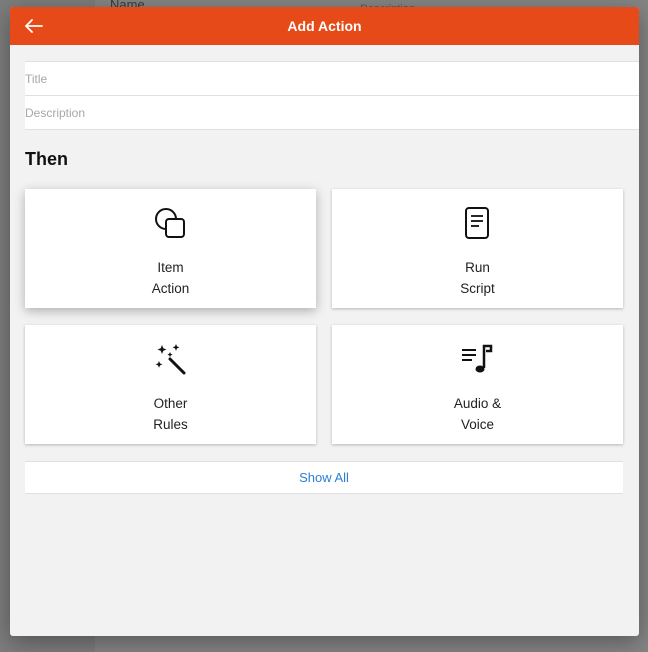 The height and width of the screenshot is (652, 648). I want to click on title-input, so click(320, 78).